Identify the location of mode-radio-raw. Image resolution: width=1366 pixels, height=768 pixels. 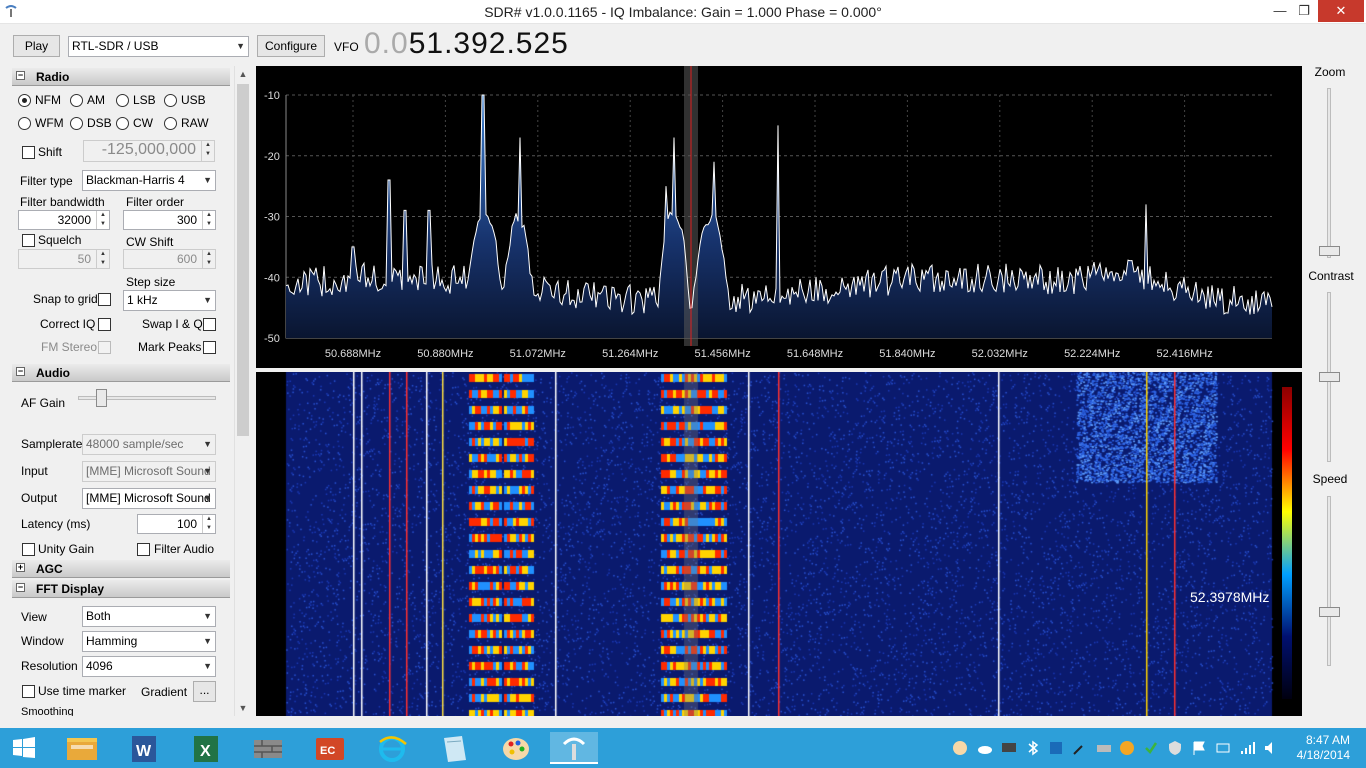
(170, 123).